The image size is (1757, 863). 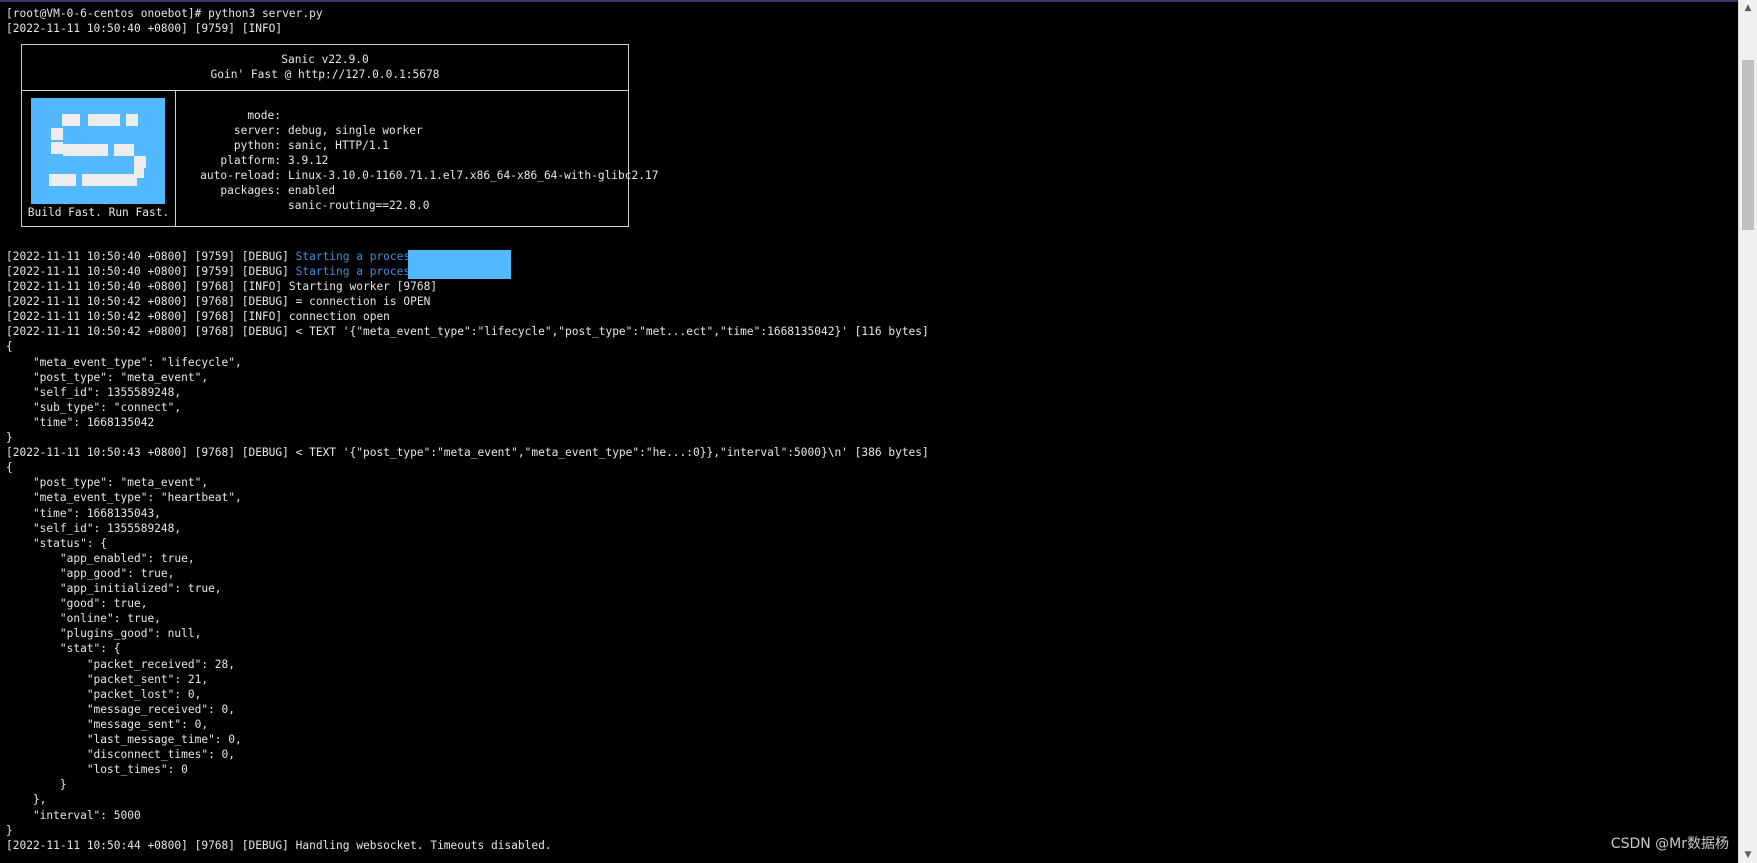 What do you see at coordinates (124, 362) in the screenshot?
I see `log-line: "meta_event_type": "lifecycle",` at bounding box center [124, 362].